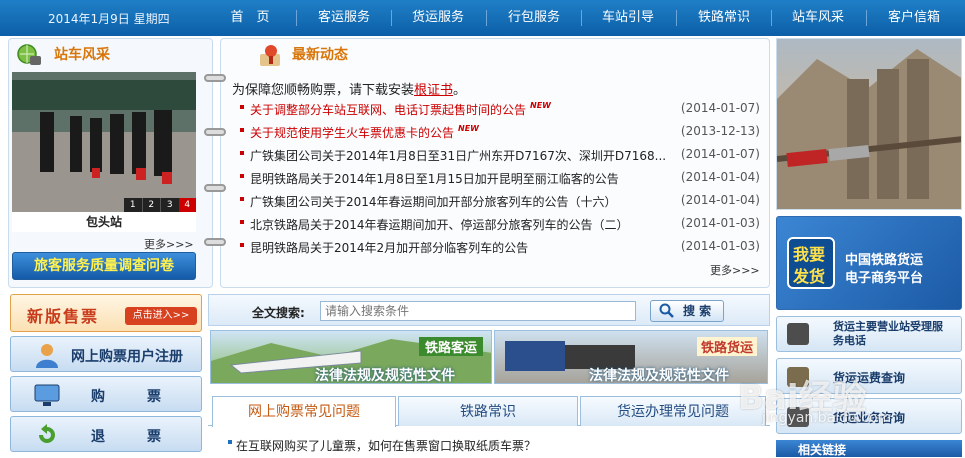 This screenshot has height=458, width=965. What do you see at coordinates (29, 55) in the screenshot?
I see `globe-icon` at bounding box center [29, 55].